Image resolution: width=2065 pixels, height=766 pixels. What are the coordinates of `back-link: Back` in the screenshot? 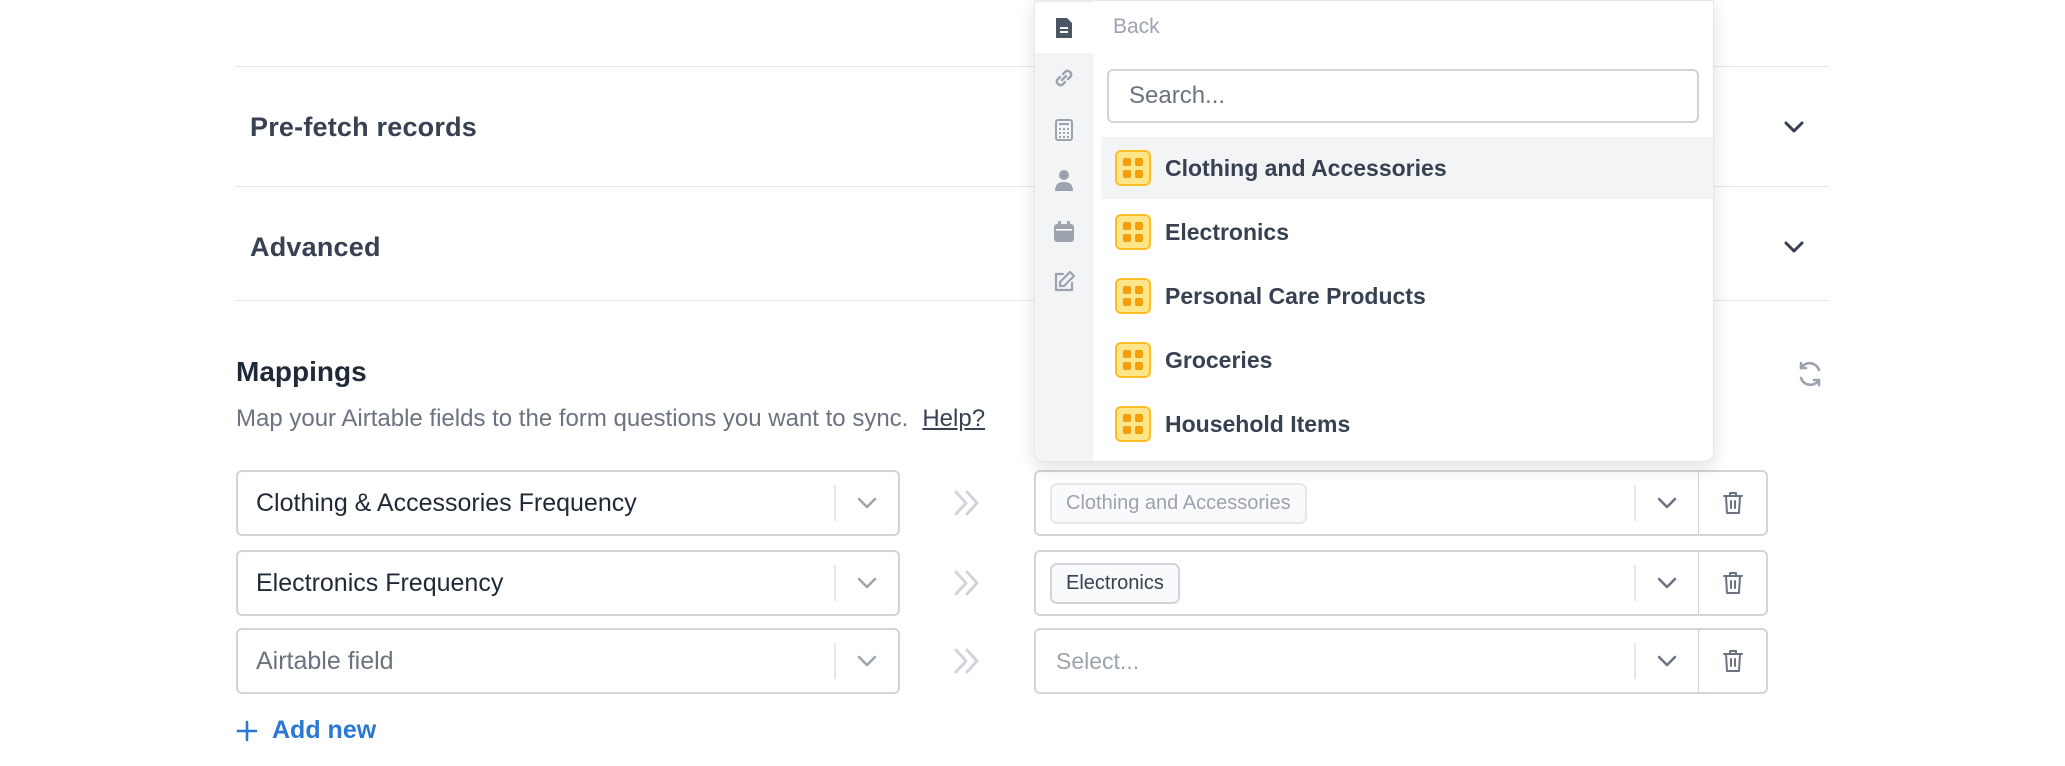 It's located at (1136, 27).